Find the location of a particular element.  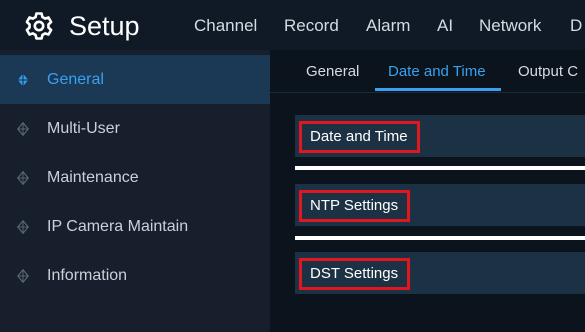

nav-ai: AI is located at coordinates (445, 26).